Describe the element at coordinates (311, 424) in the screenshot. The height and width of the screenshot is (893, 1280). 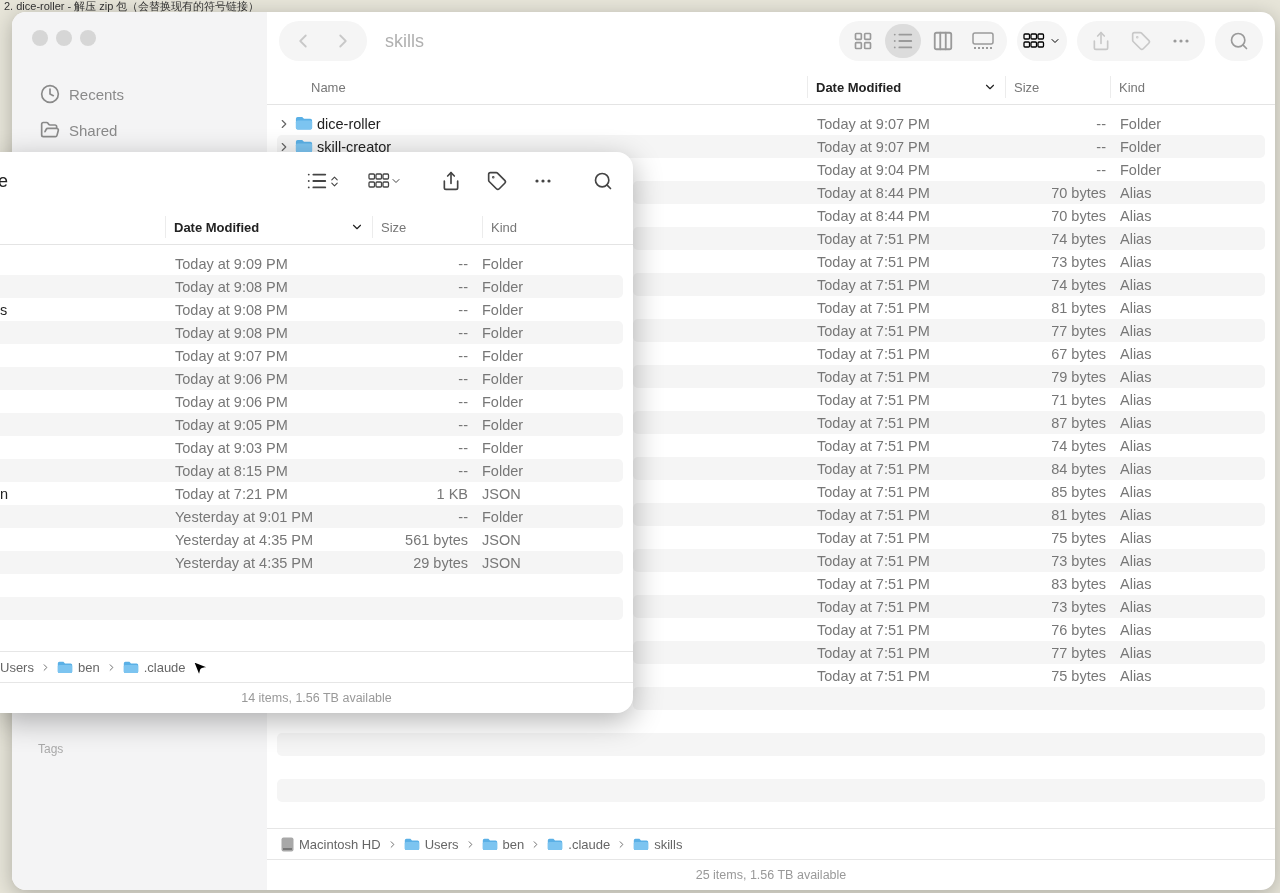
I see `file-row: Today at 9:05 PM -- Folder` at that location.